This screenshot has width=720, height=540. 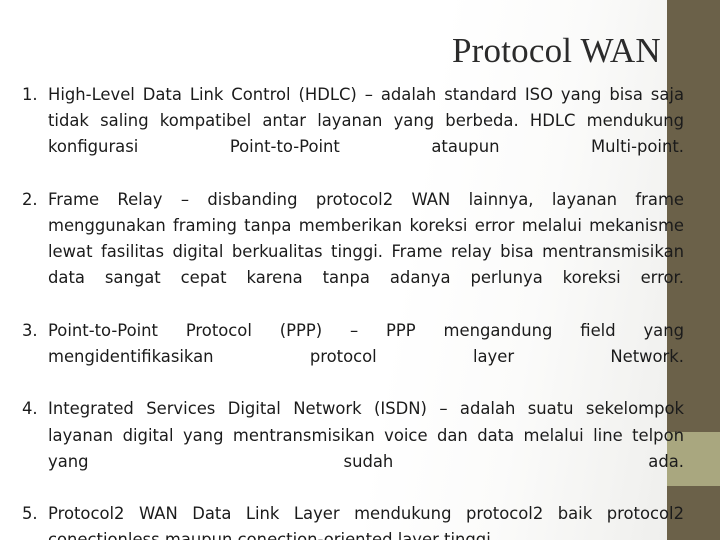 What do you see at coordinates (556, 50) in the screenshot?
I see `slide-title: Protocol WAN` at bounding box center [556, 50].